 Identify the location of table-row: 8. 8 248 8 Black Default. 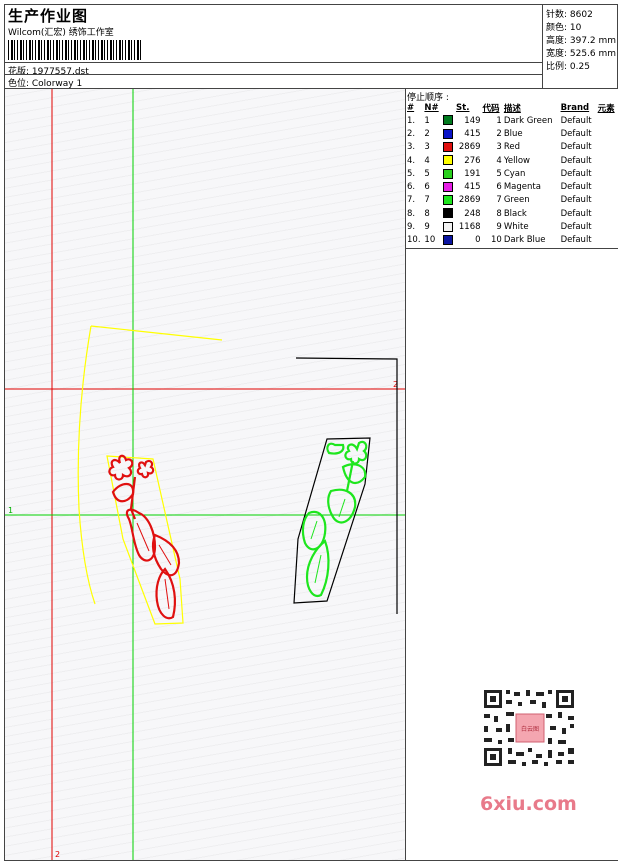
(512, 213).